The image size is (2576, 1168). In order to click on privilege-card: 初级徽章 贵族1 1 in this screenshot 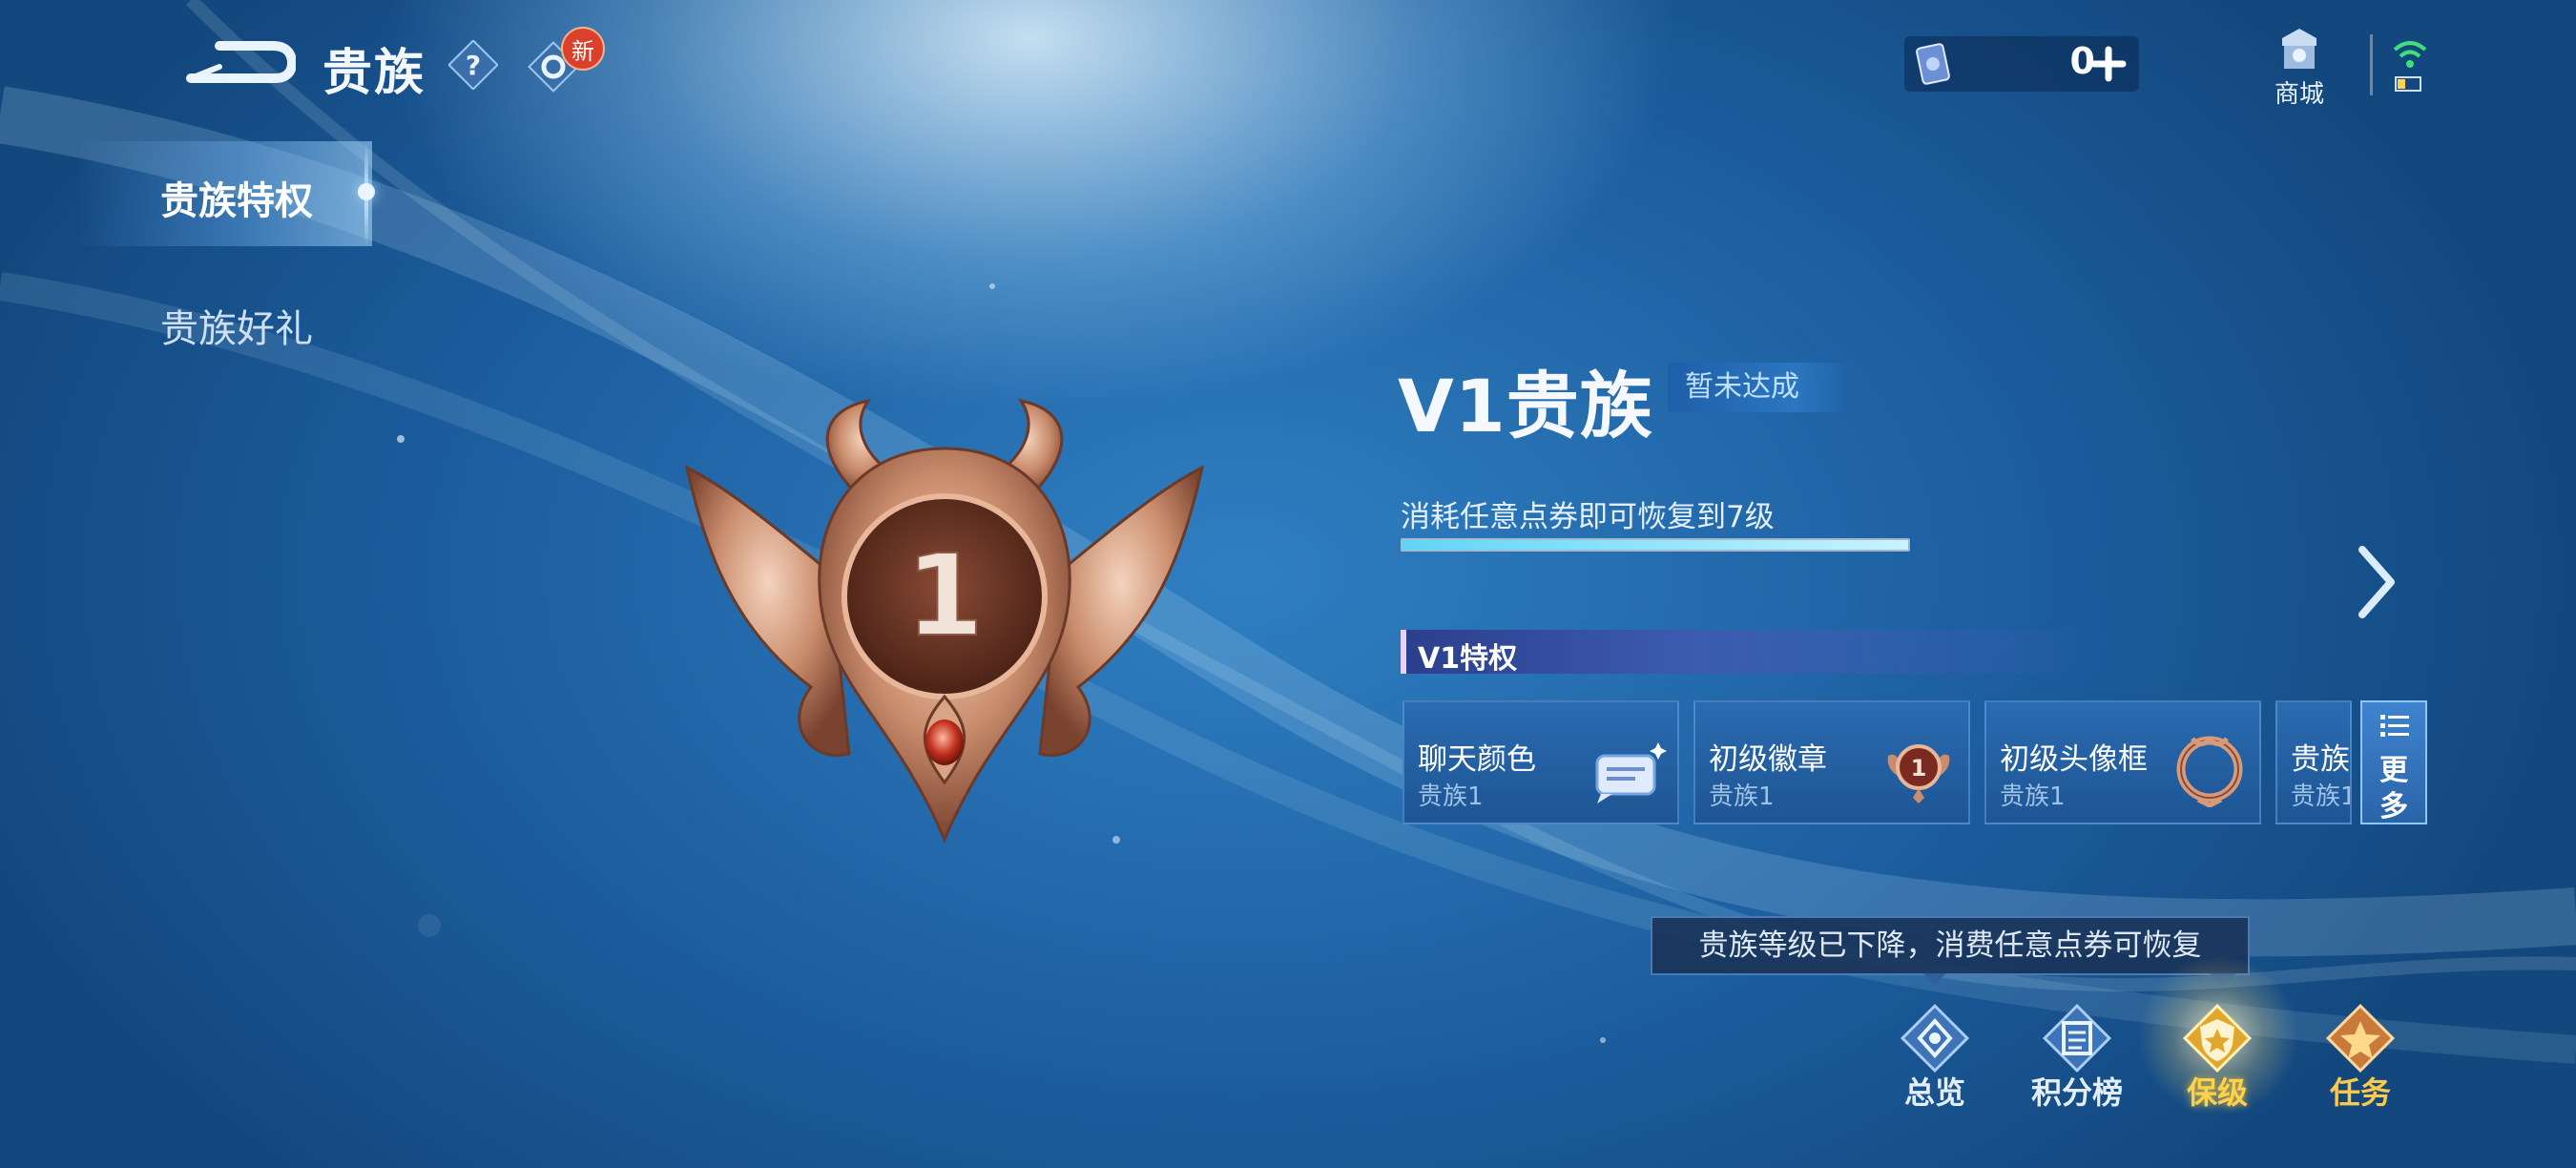, I will do `click(1831, 762)`.